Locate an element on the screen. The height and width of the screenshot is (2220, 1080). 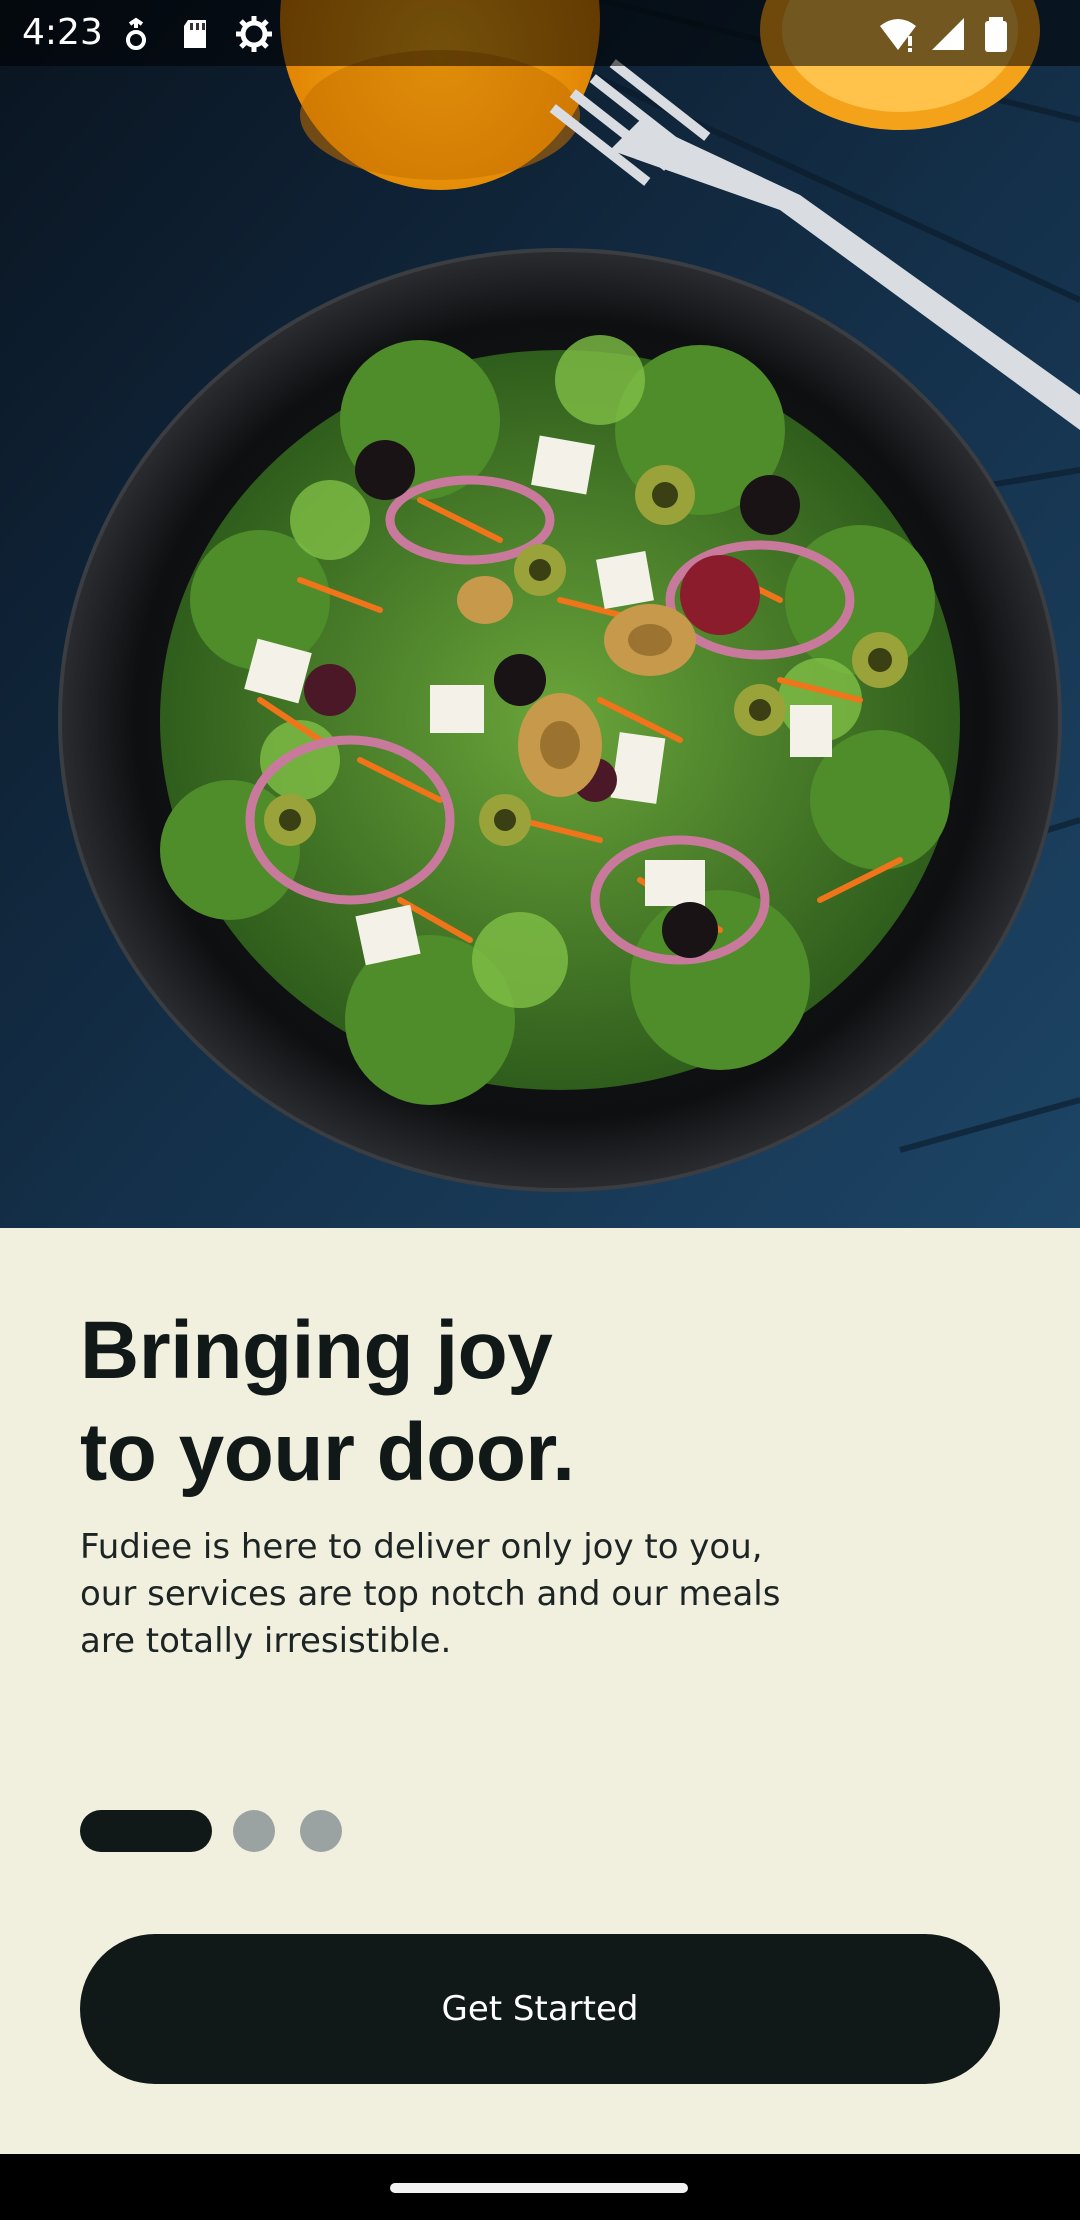
get-started-button: Get Started is located at coordinates (540, 2009).